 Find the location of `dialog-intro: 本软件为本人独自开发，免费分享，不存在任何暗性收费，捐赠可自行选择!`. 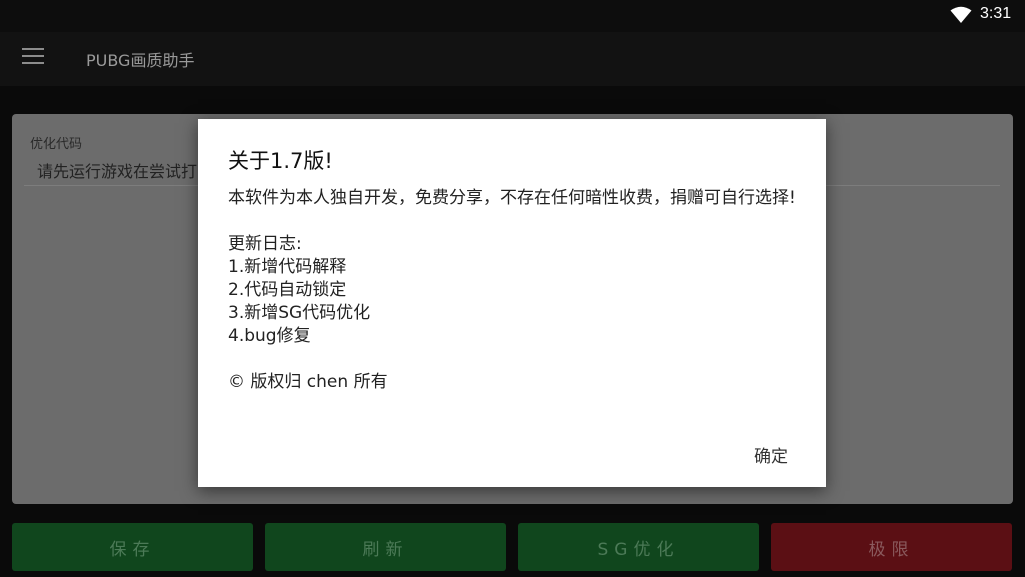

dialog-intro: 本软件为本人独自开发，免费分享，不存在任何暗性收费，捐赠可自行选择! is located at coordinates (512, 198).